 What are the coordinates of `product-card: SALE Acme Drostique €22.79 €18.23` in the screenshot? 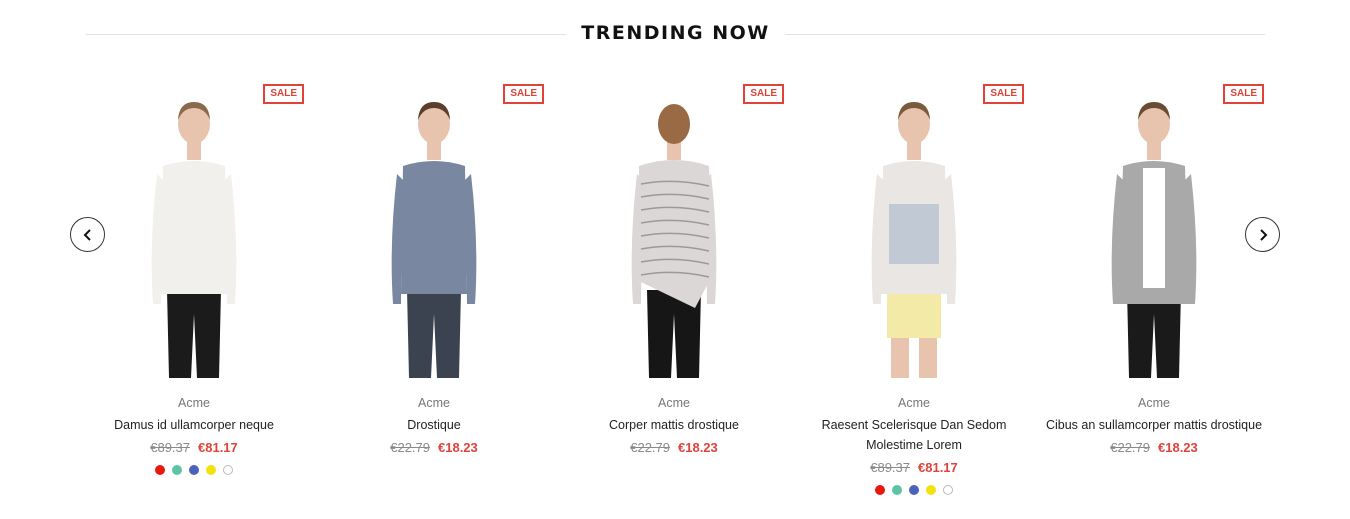 It's located at (434, 270).